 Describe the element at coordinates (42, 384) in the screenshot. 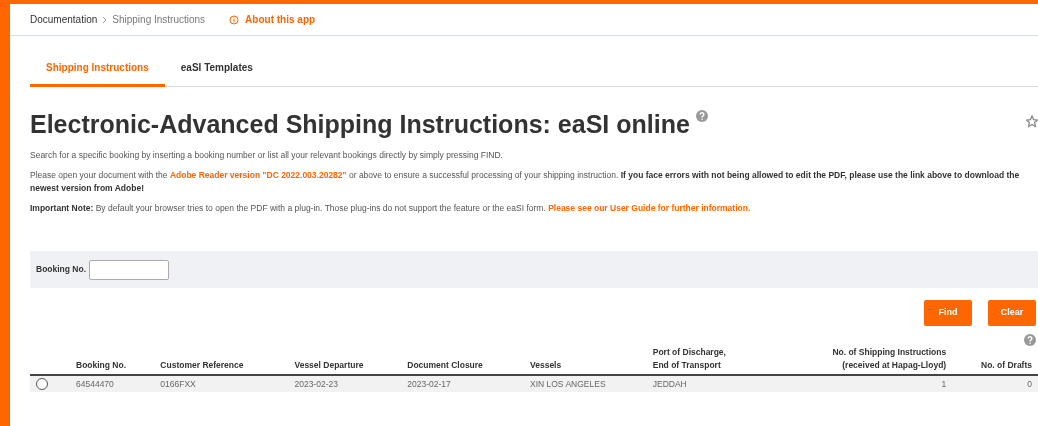

I see `radio-button` at that location.